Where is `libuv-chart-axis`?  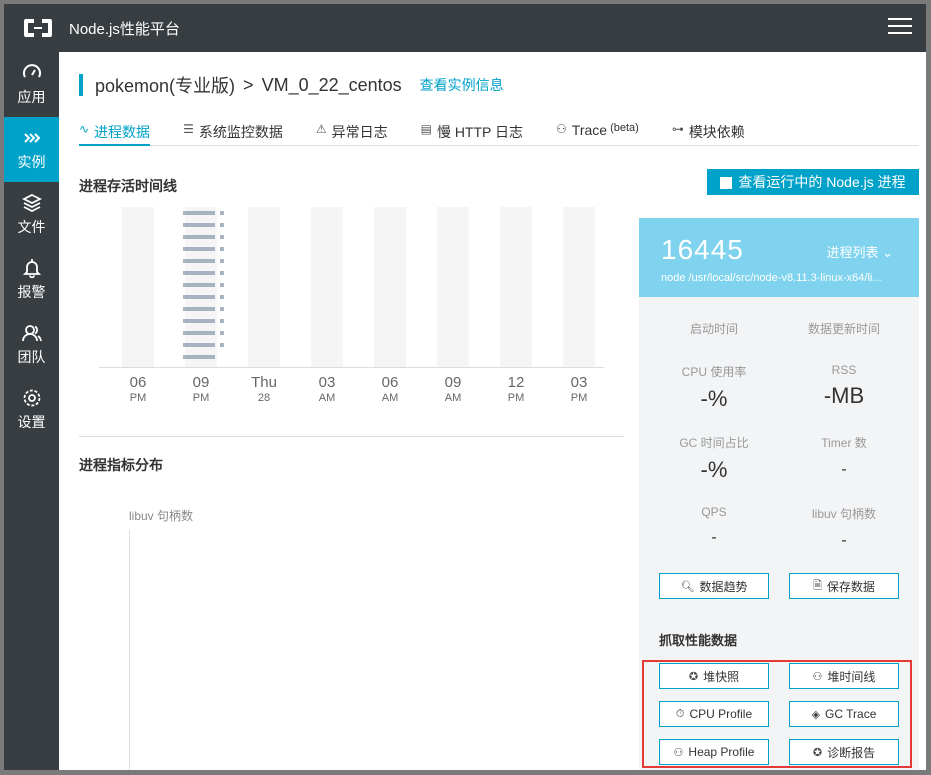
libuv-chart-axis is located at coordinates (129, 650).